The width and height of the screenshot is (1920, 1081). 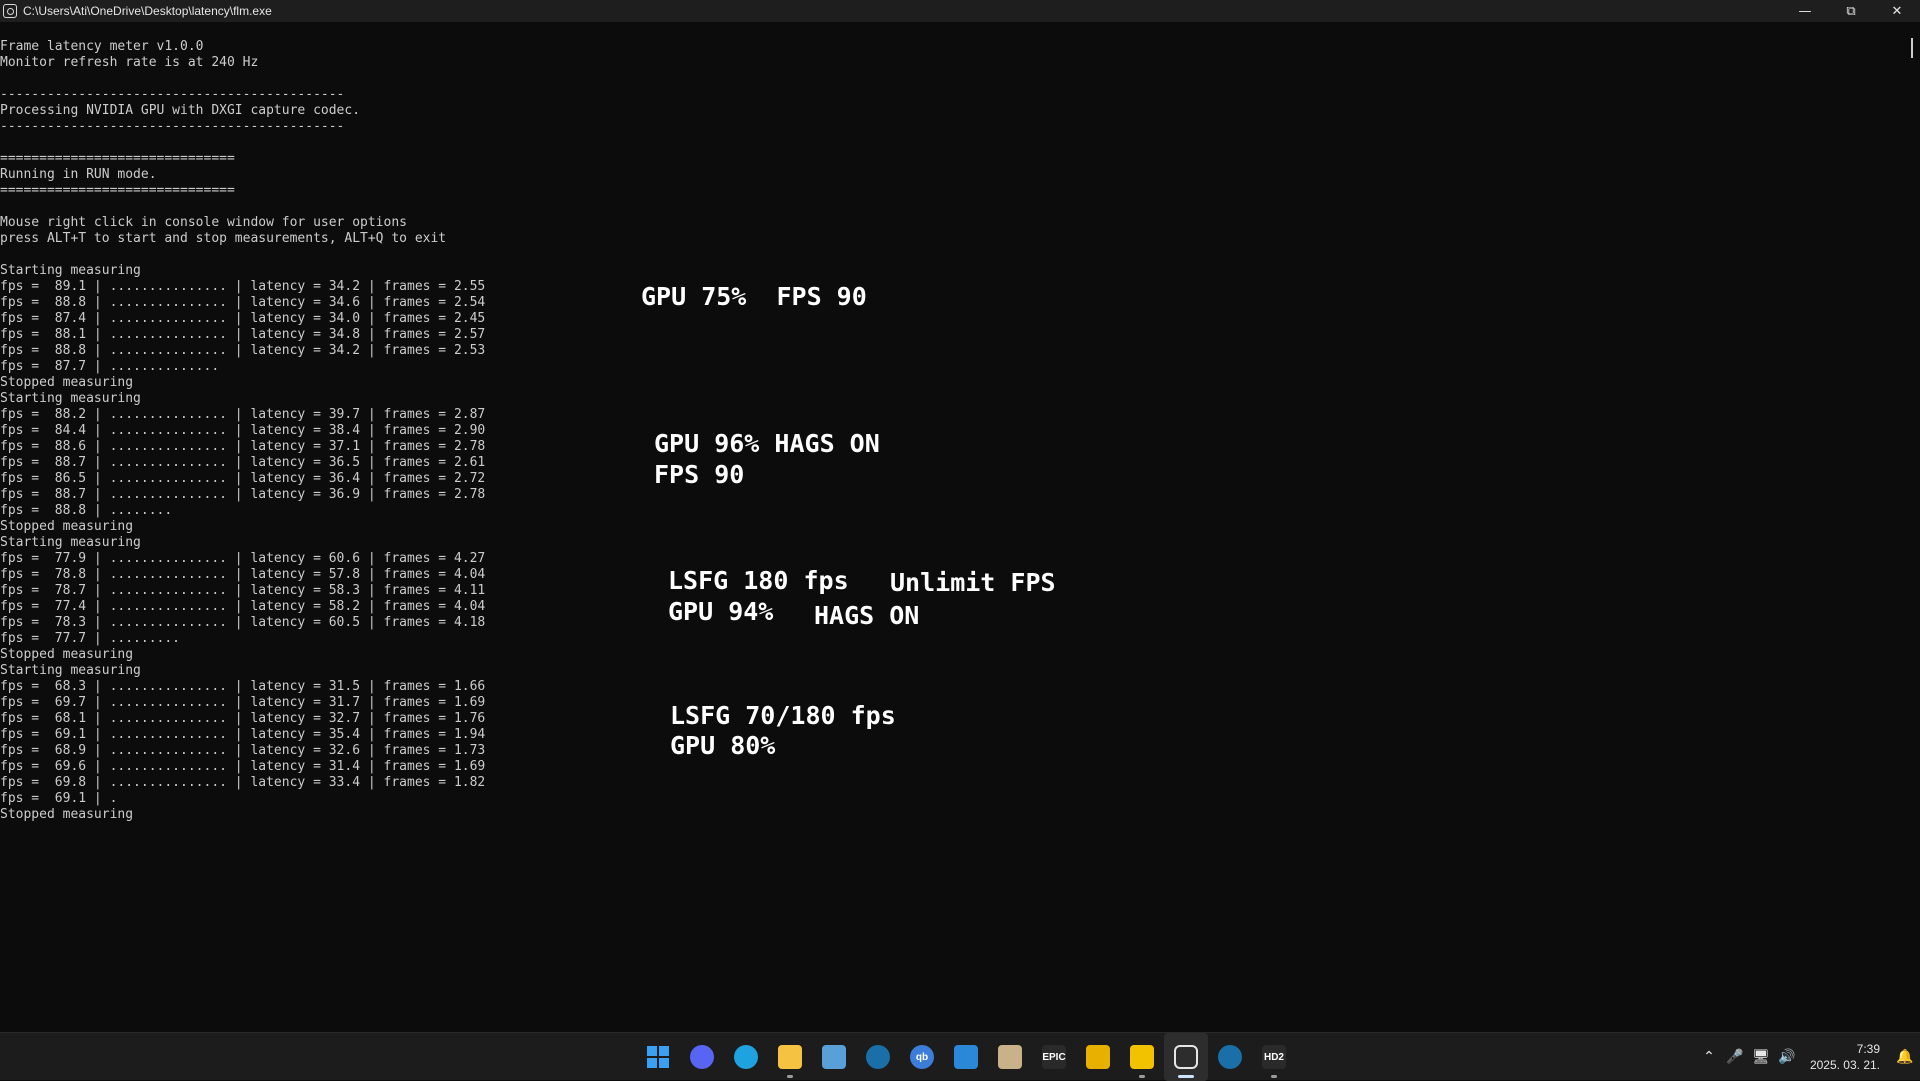 I want to click on clock: 7:39 2025. 03. 21., so click(x=1840, y=1057).